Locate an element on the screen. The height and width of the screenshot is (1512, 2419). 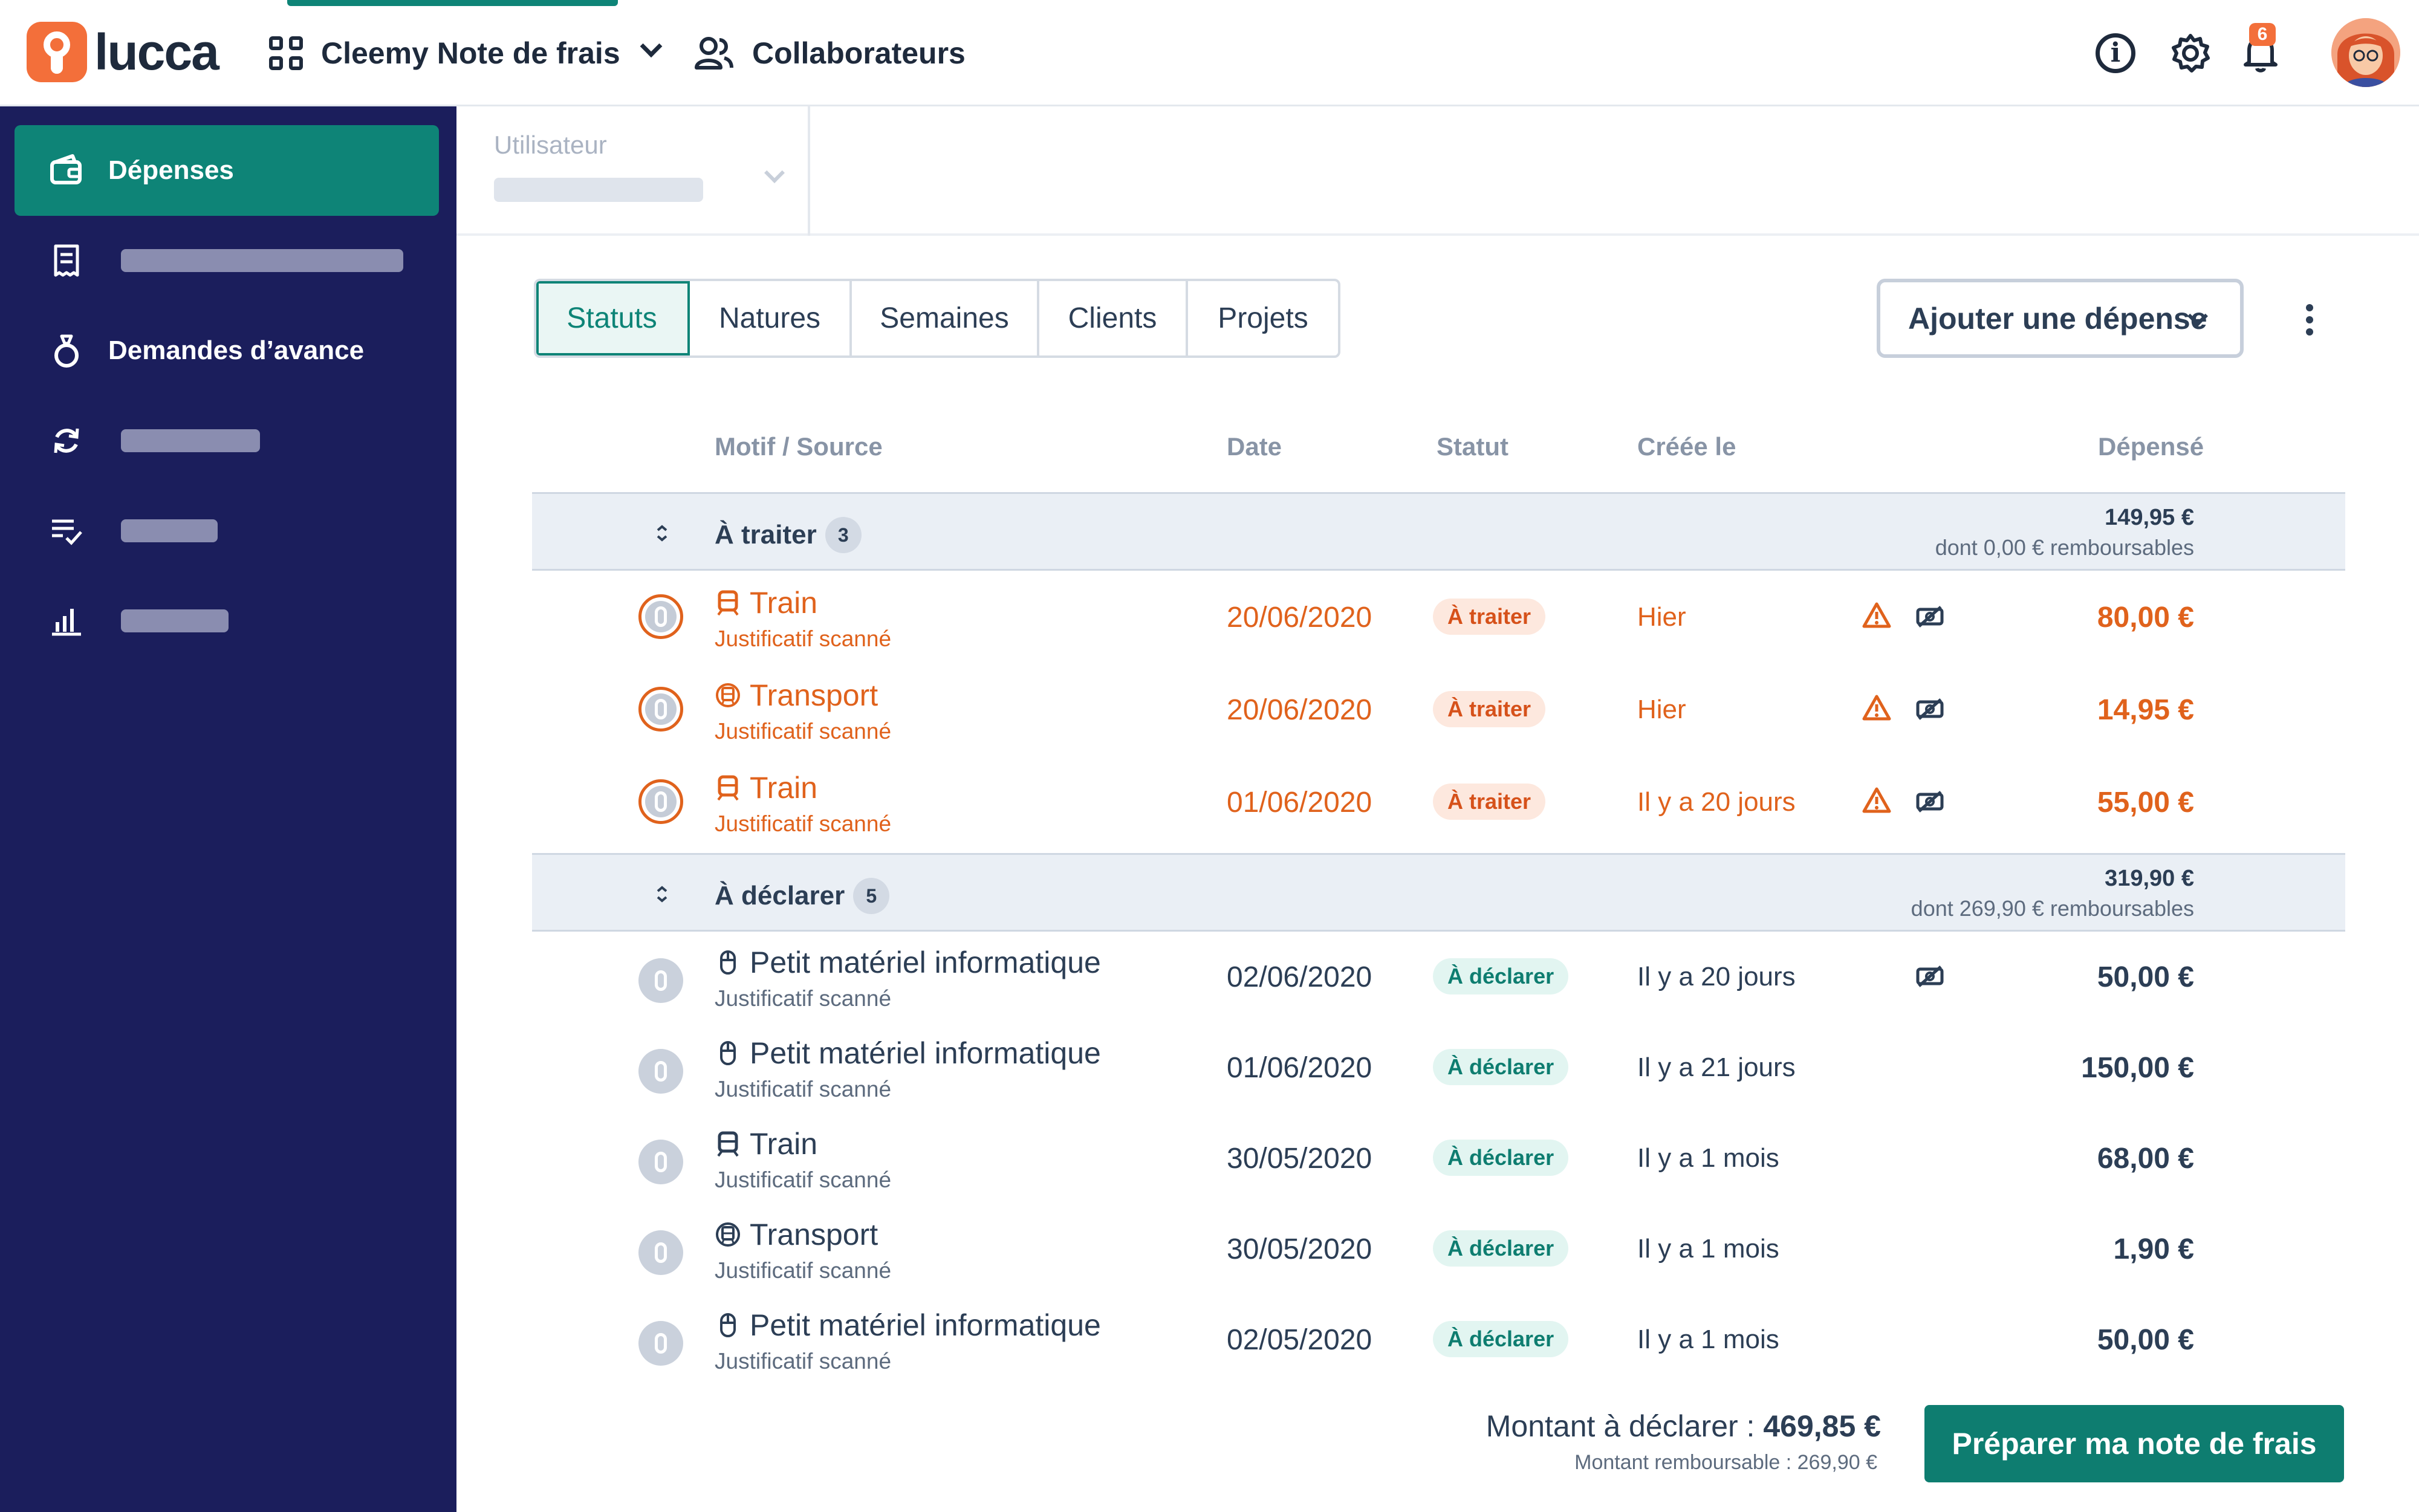
sidebar-item-stats is located at coordinates (227, 621).